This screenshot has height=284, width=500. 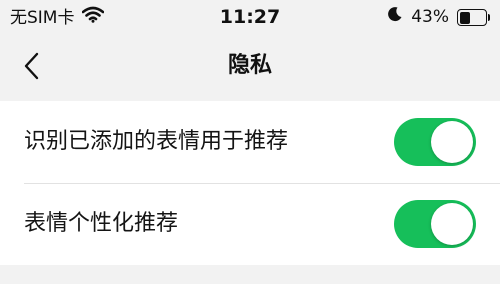 What do you see at coordinates (473, 17) in the screenshot?
I see `battery-icon` at bounding box center [473, 17].